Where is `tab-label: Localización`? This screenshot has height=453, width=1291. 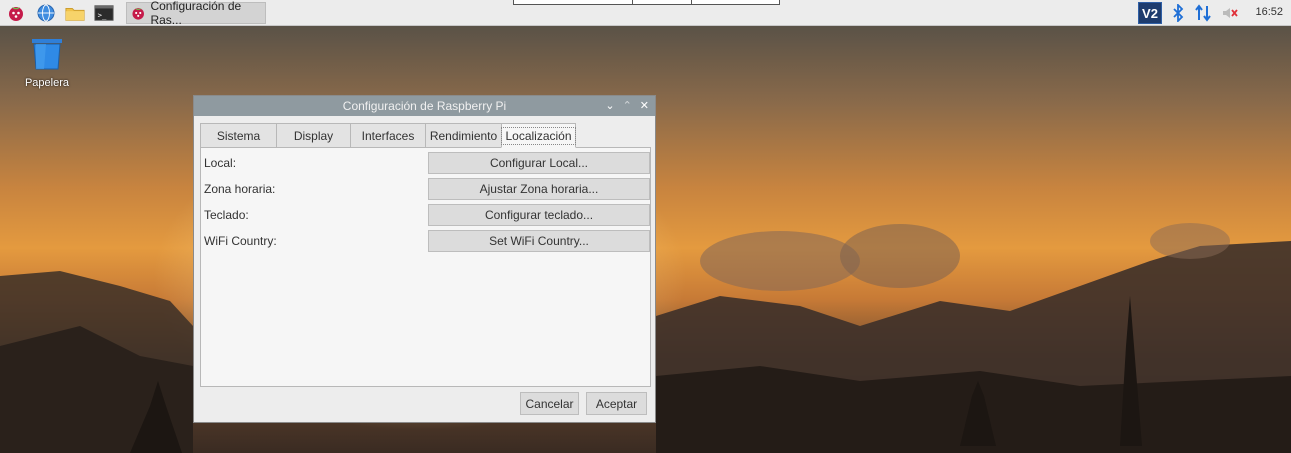 tab-label: Localización is located at coordinates (538, 135).